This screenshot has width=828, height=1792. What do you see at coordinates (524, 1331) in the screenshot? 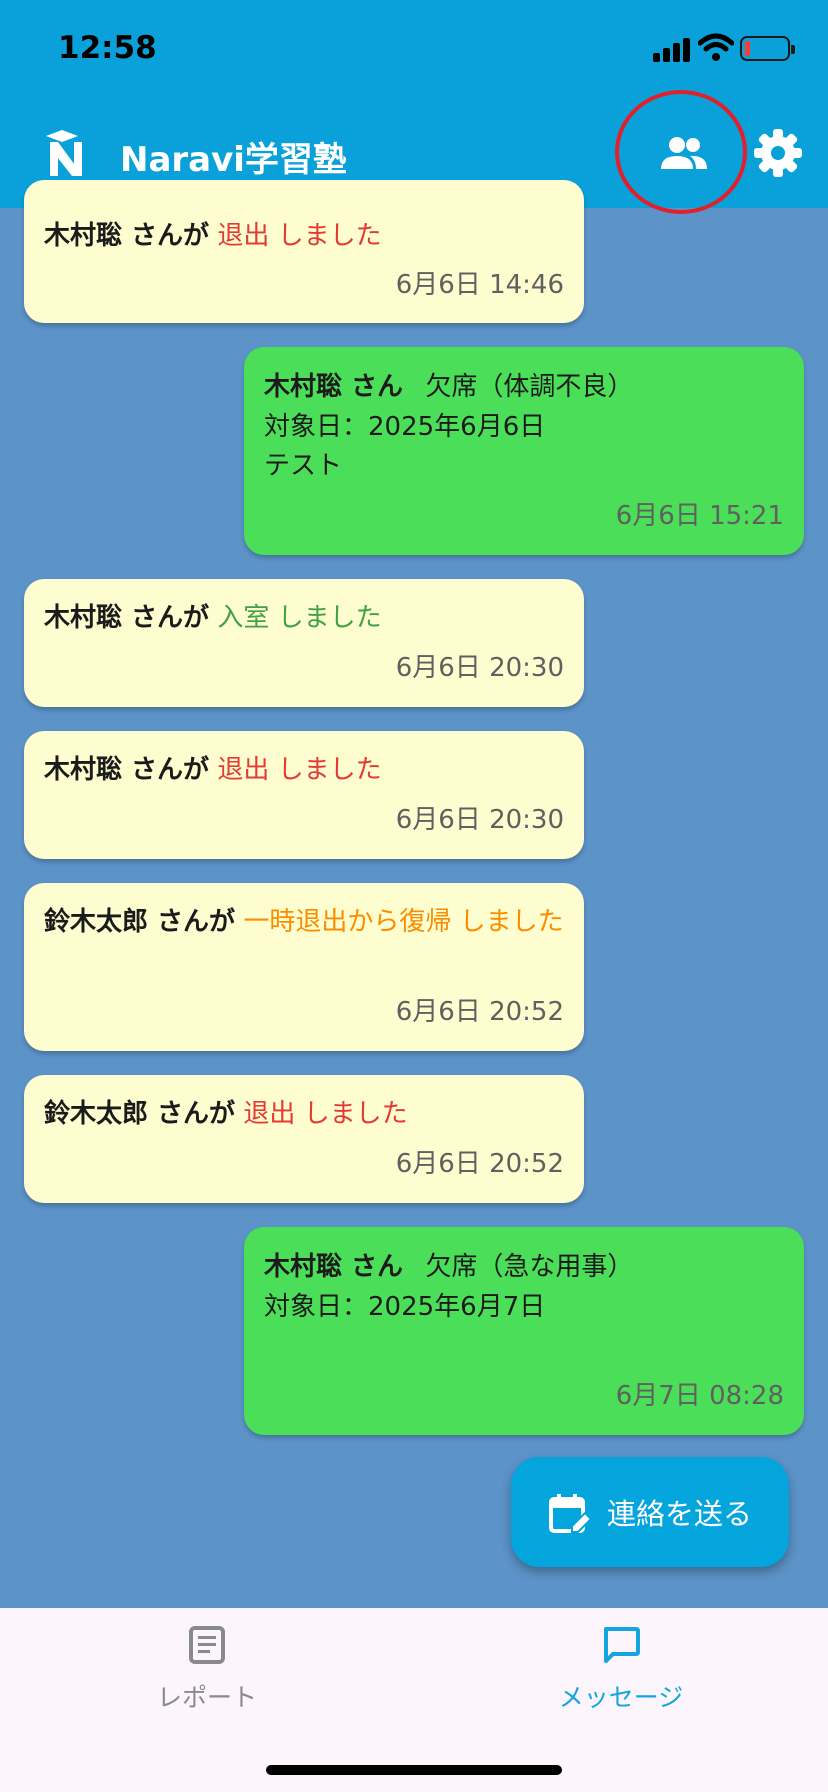
I see `absence-message: 木村聡 さん 欠席（急な用事） 対象日：2025年6月7日 6月7日 08:28` at bounding box center [524, 1331].